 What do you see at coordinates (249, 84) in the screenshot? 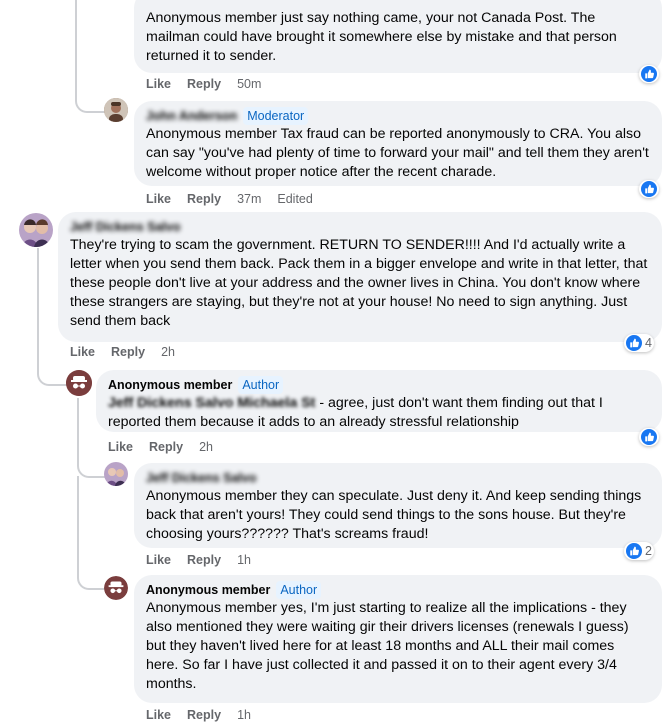
I see `timestamp: 50m` at bounding box center [249, 84].